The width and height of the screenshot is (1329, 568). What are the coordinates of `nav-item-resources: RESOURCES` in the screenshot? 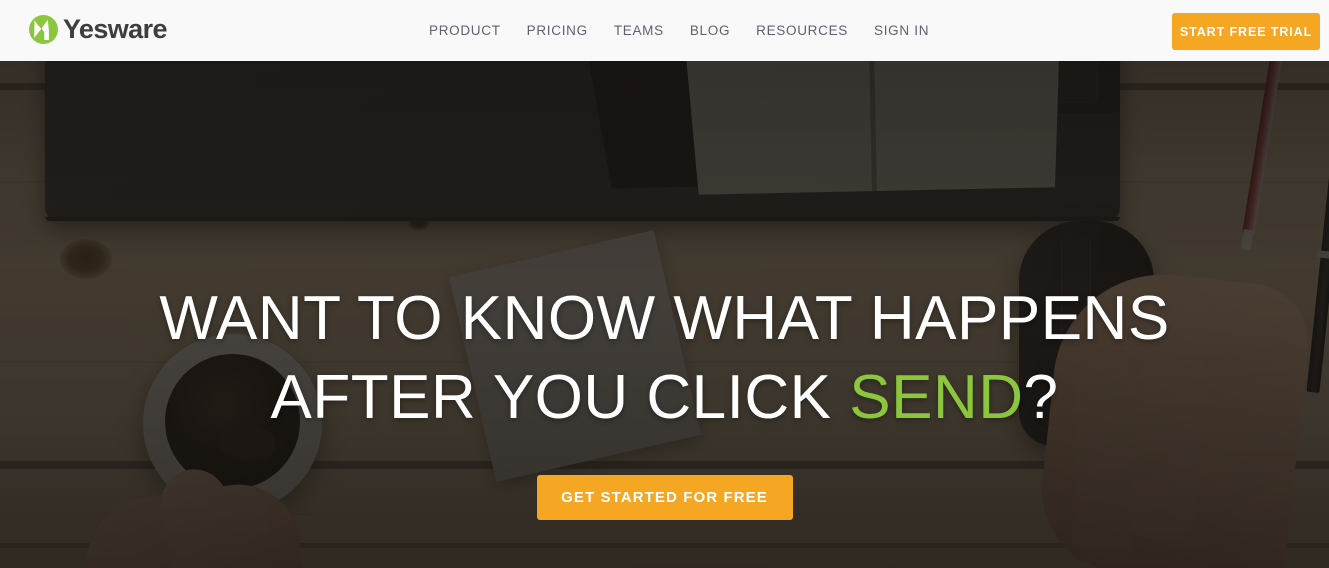 It's located at (802, 30).